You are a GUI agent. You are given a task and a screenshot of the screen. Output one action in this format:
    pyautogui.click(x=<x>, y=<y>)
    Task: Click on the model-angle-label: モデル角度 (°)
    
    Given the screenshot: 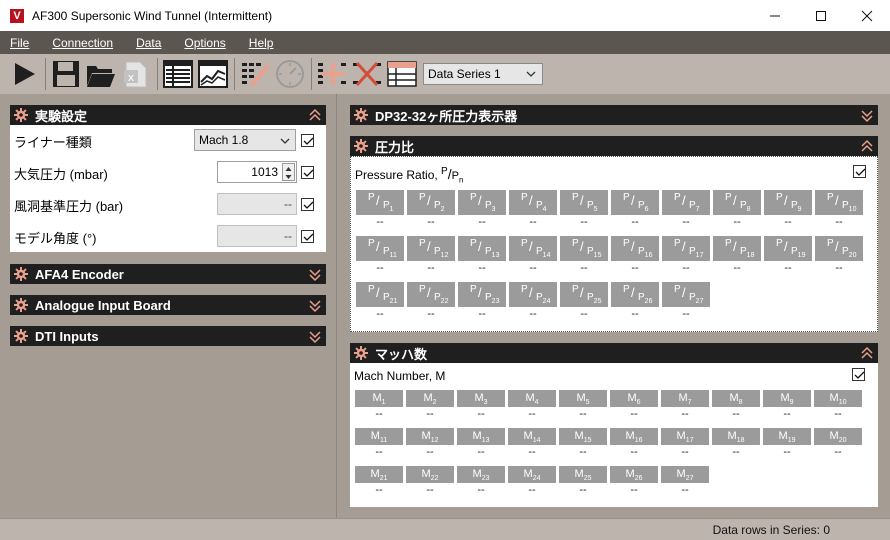 What is the action you would take?
    pyautogui.click(x=55, y=238)
    